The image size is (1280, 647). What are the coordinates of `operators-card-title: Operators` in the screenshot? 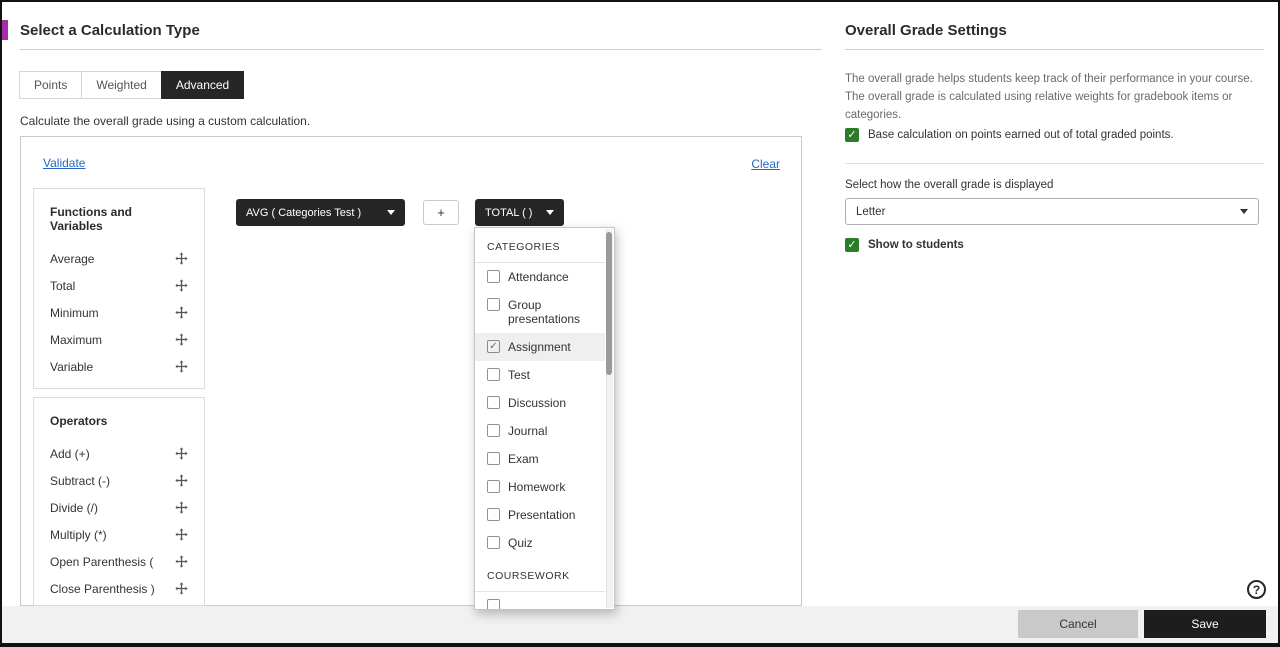 It's located at (79, 421).